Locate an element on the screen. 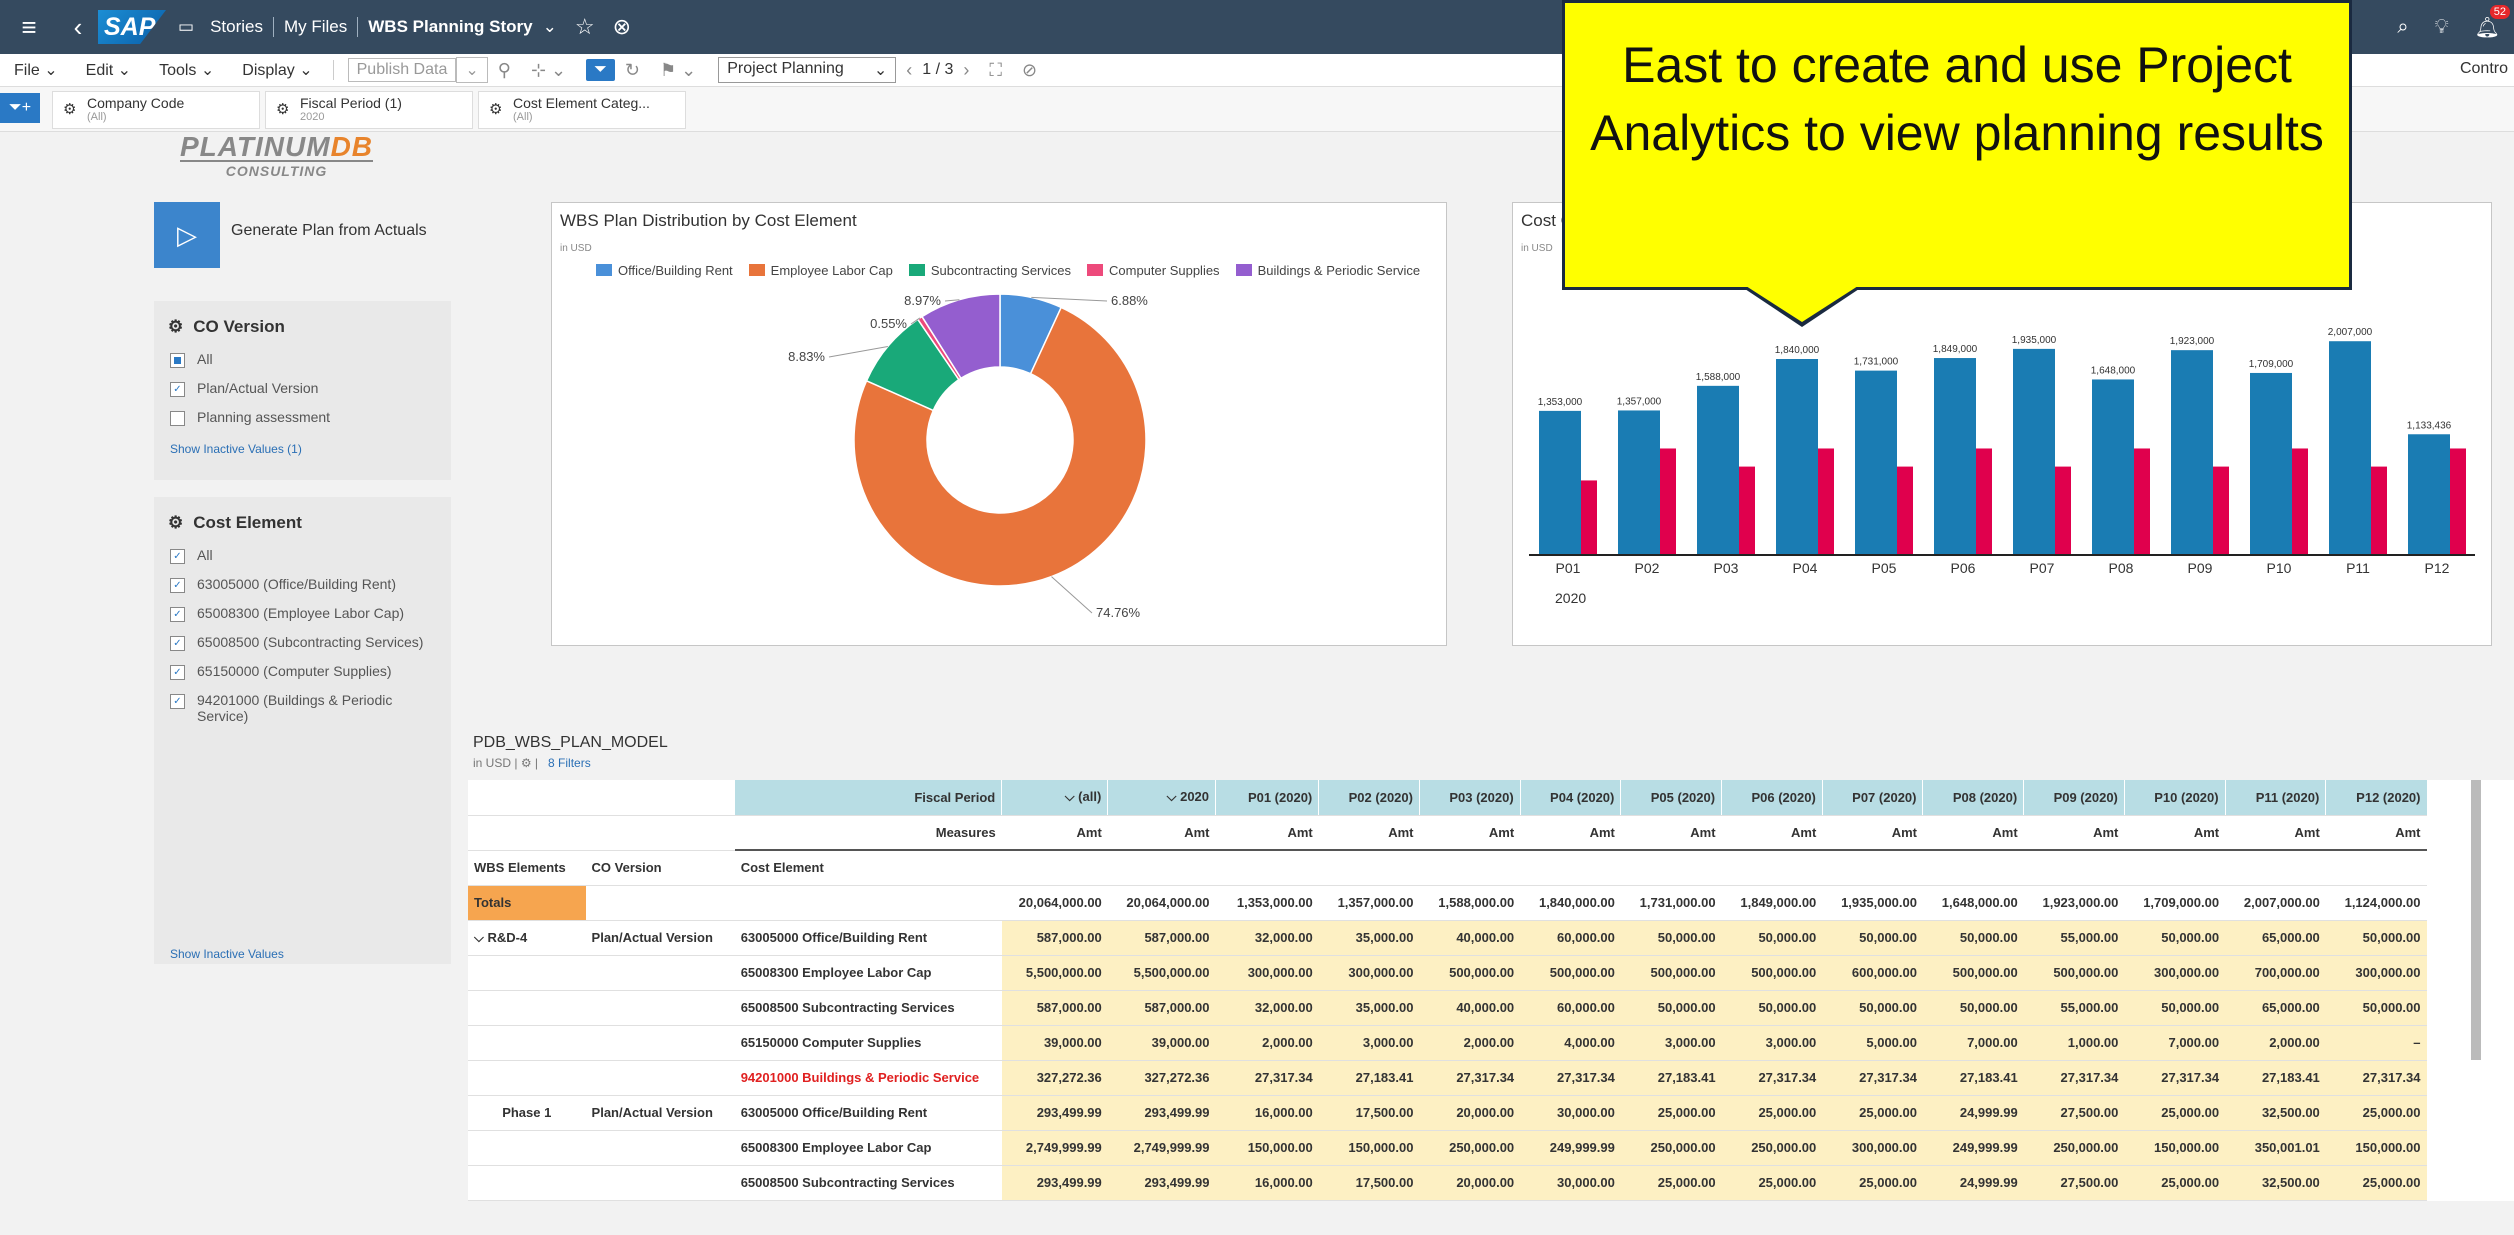 The height and width of the screenshot is (1235, 2514). column-header: P05 (2020) is located at coordinates (1671, 798).